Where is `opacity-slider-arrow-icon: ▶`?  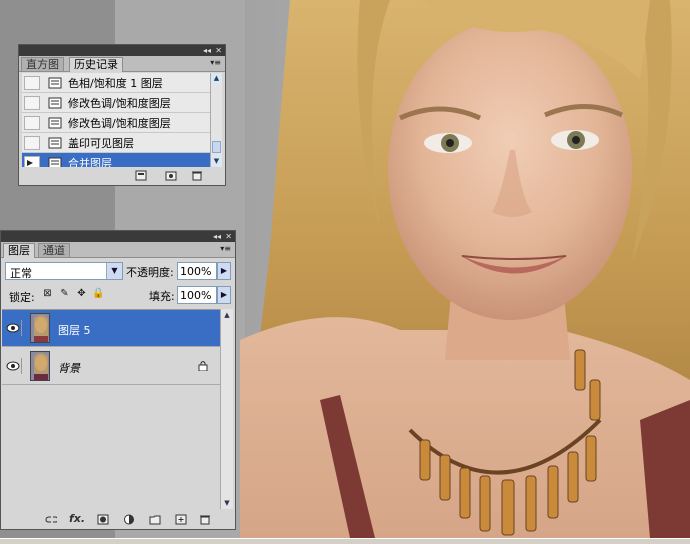 opacity-slider-arrow-icon: ▶ is located at coordinates (224, 271).